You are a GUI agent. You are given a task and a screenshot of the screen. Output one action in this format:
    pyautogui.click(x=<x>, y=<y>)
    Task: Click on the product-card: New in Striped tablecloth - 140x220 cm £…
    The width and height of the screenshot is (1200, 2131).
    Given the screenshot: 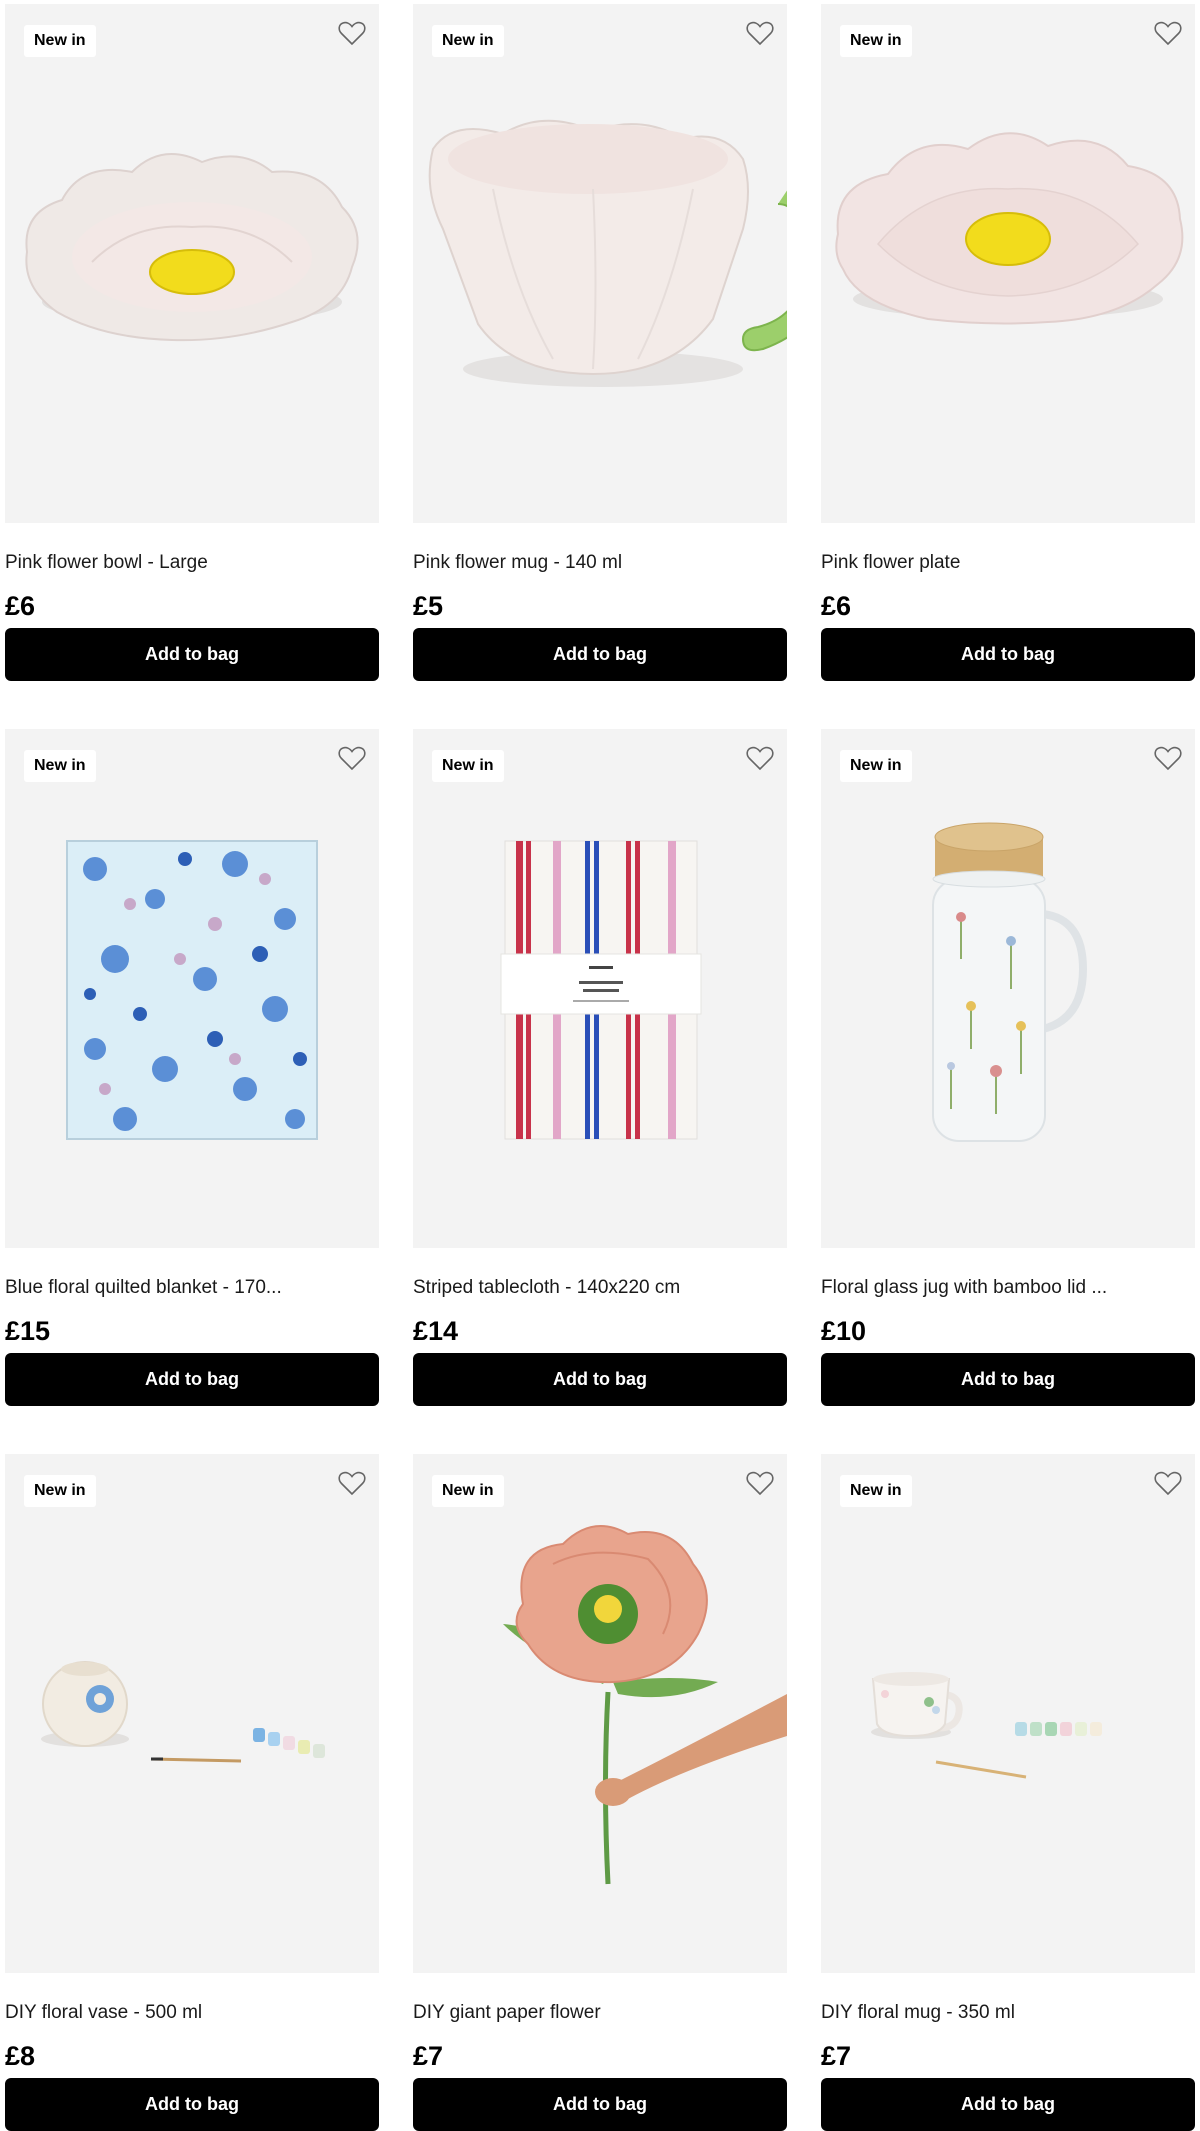 What is the action you would take?
    pyautogui.click(x=600, y=1067)
    